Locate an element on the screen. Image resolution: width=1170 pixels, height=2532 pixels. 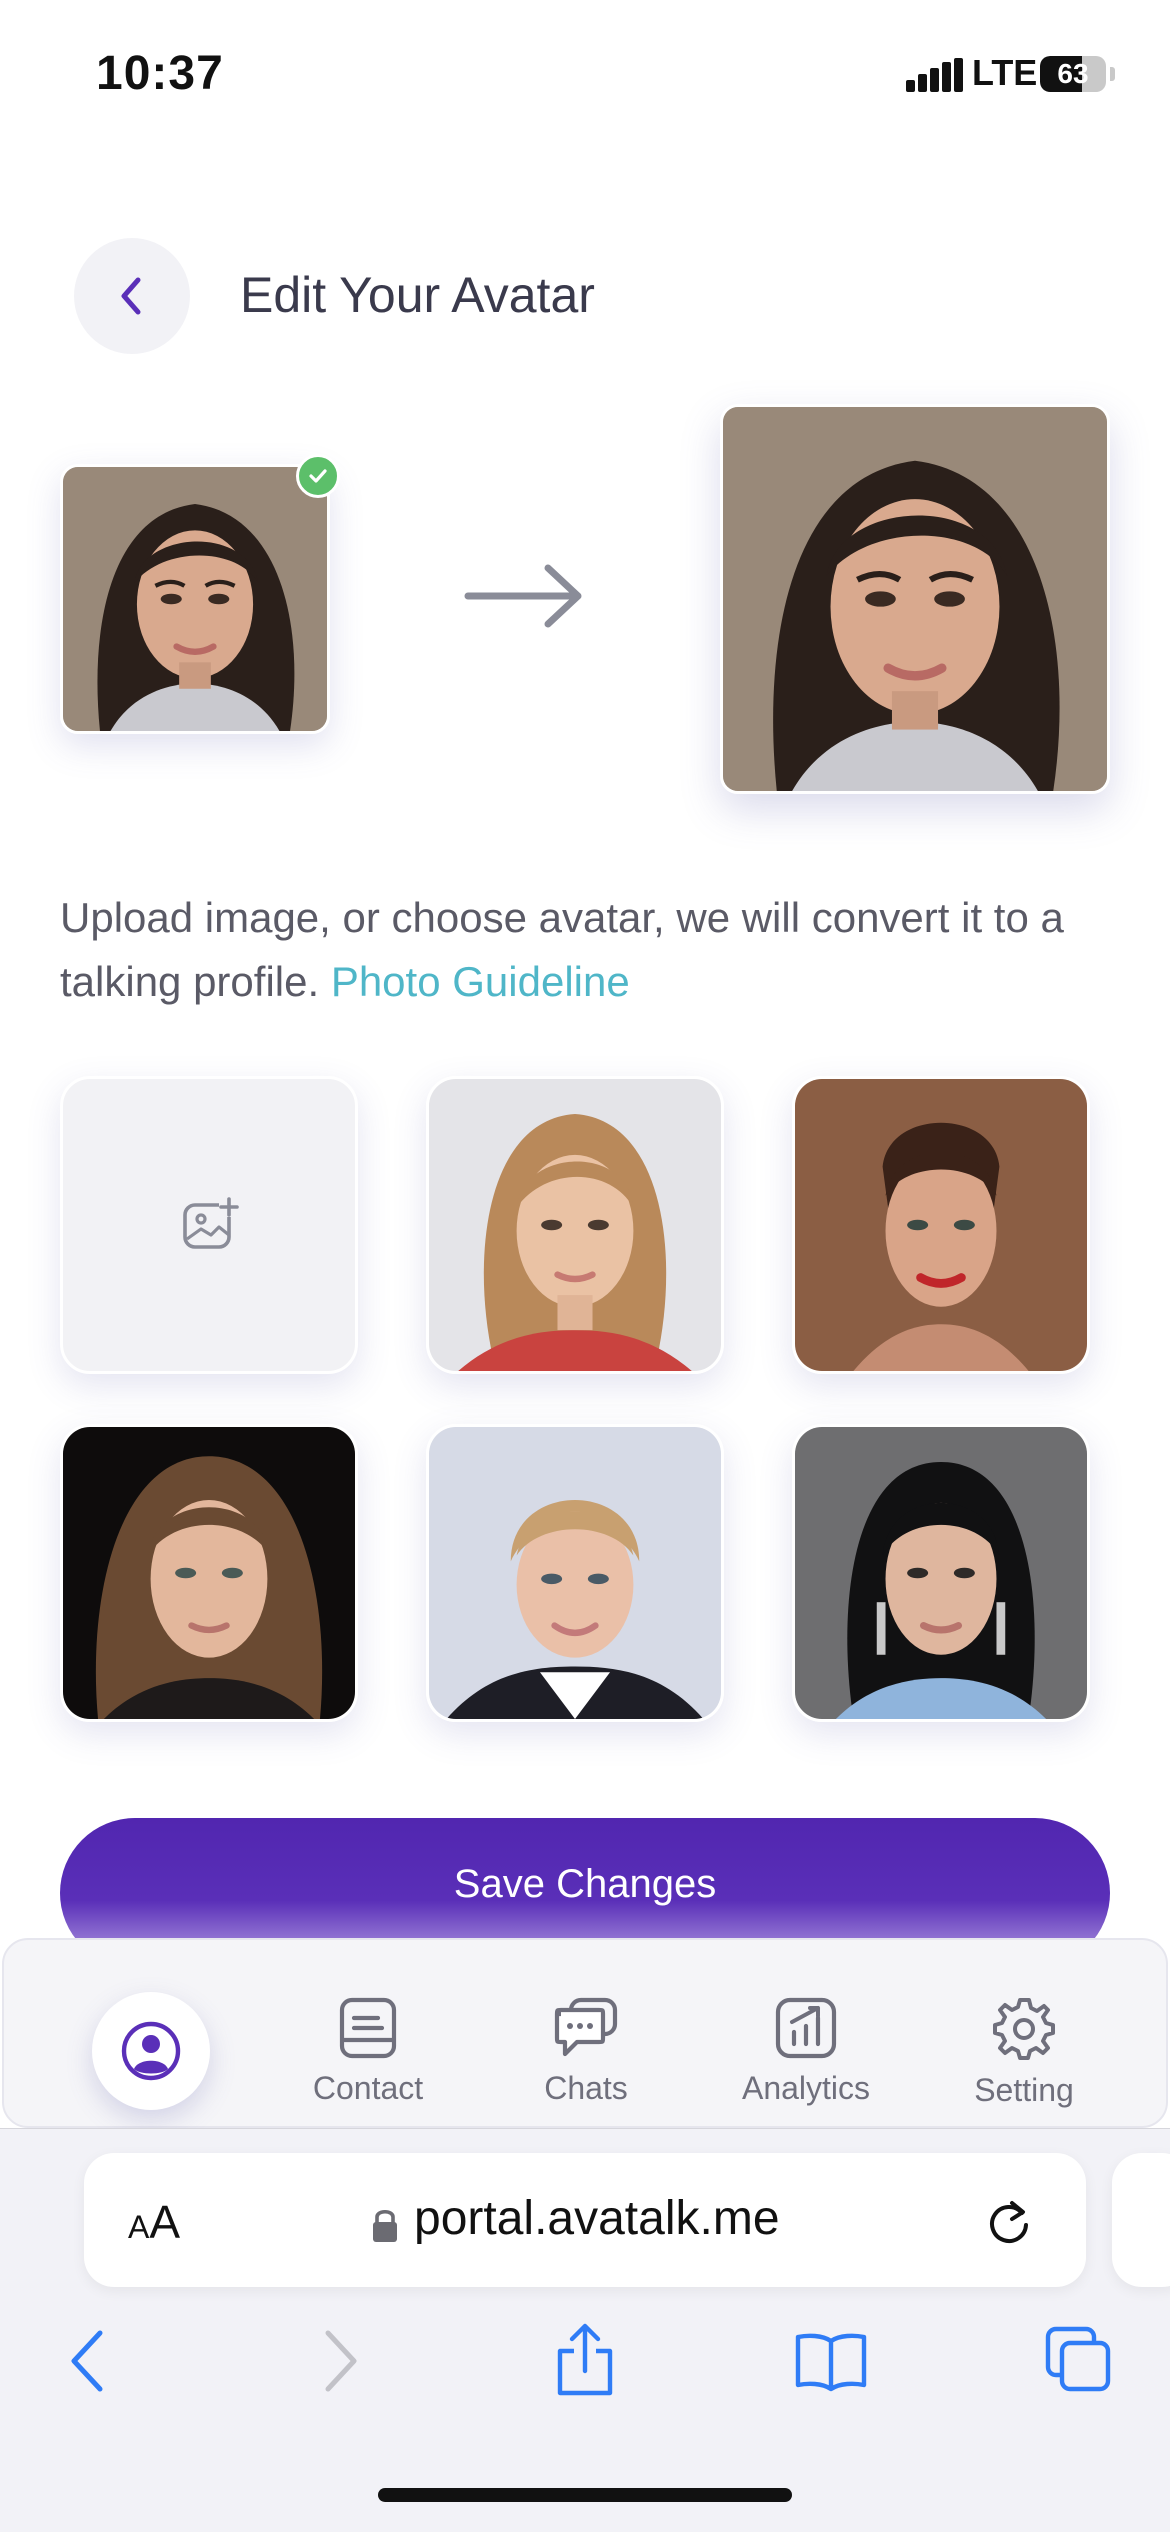
home-indicator is located at coordinates (585, 2495).